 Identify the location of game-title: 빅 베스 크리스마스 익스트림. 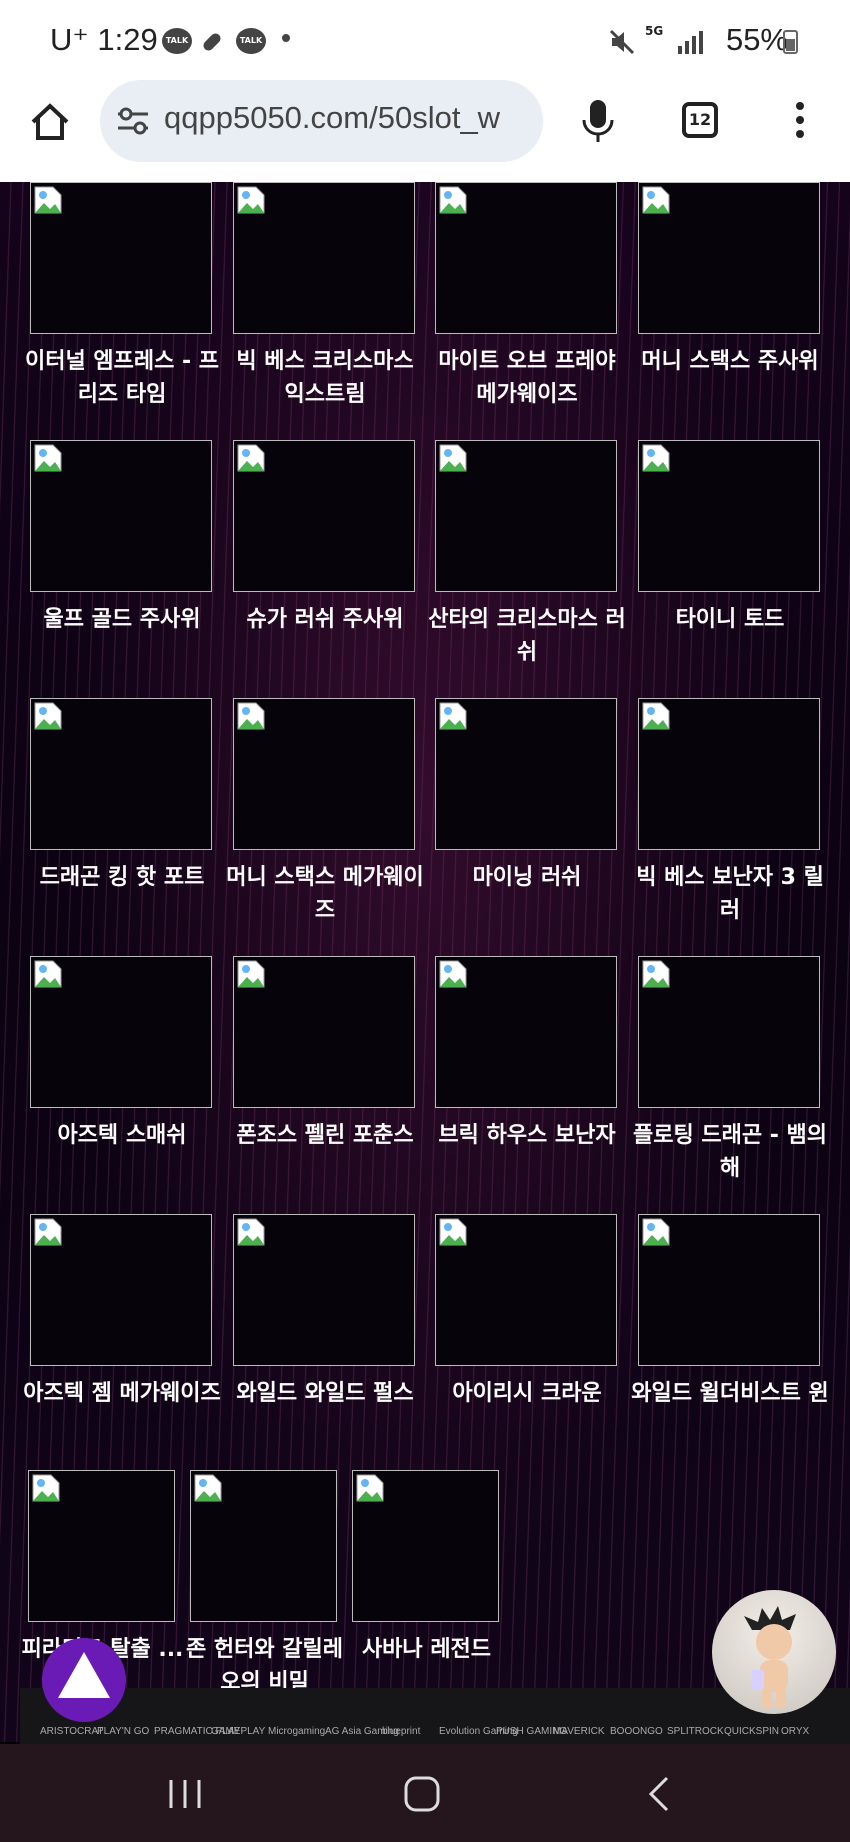
(325, 378).